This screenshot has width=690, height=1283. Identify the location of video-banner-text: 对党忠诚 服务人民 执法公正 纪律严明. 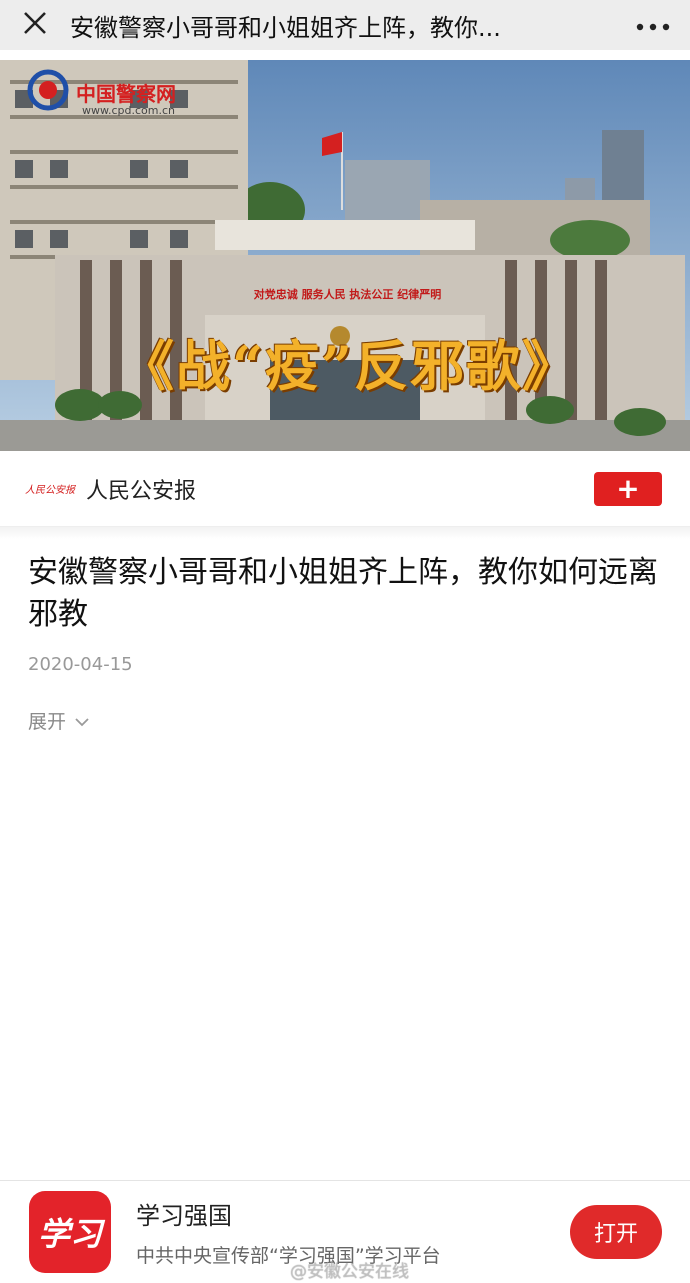
(347, 294).